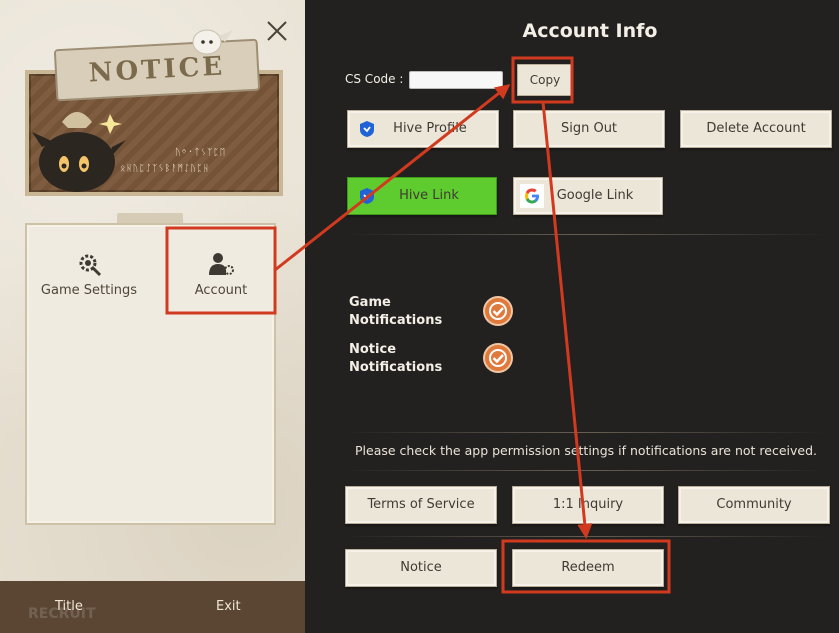 This screenshot has width=839, height=633. Describe the element at coordinates (165, 169) in the screenshot. I see `banner-runes: ᛟᚺᚢᛈᛇᛉᛊᛒᚨᛗᛇᚢᛈᚺ` at that location.